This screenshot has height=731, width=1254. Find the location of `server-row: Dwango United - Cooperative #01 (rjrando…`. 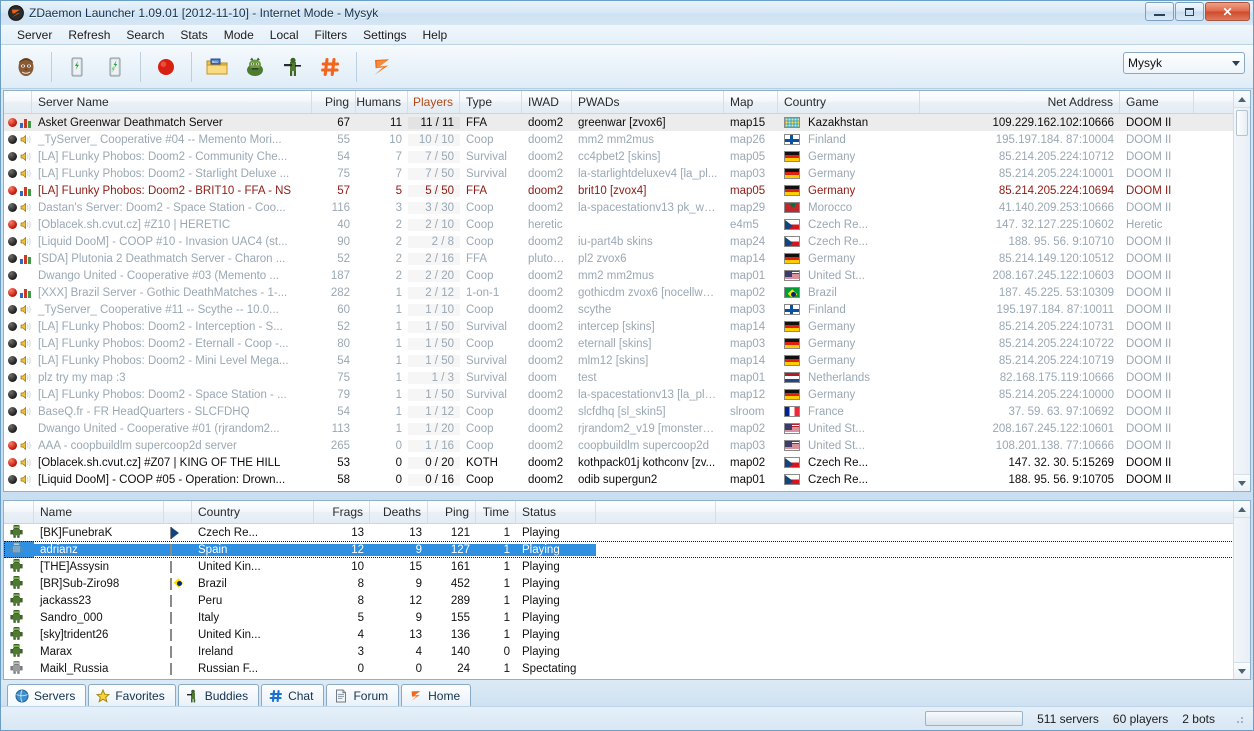

server-row: Dwango United - Cooperative #01 (rjrando… is located at coordinates (627, 428).